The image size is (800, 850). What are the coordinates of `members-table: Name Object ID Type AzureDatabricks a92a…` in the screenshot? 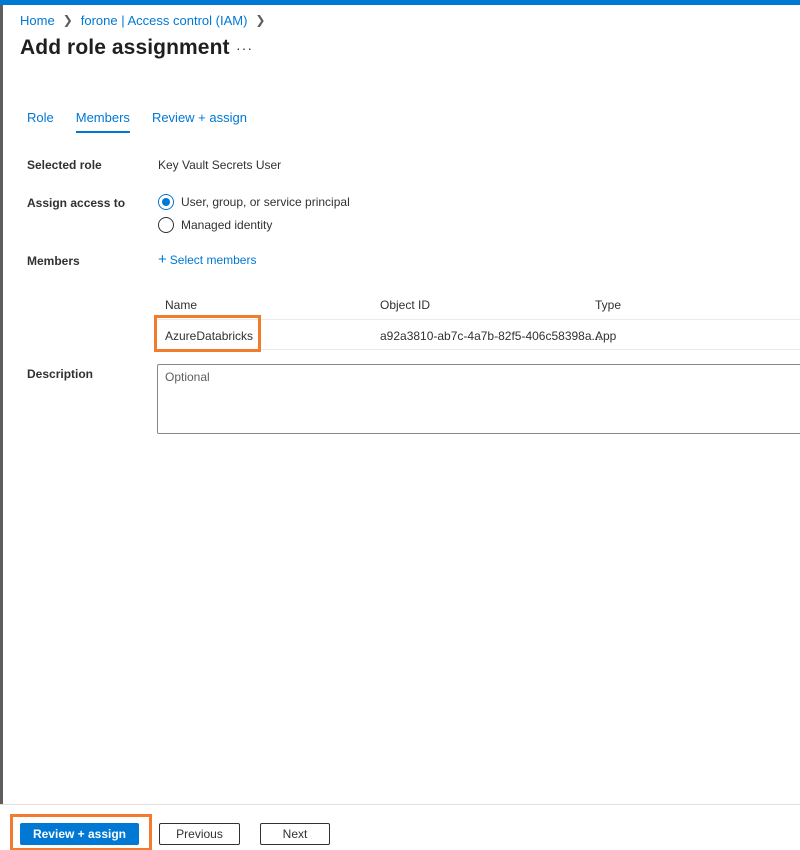 It's located at (477, 321).